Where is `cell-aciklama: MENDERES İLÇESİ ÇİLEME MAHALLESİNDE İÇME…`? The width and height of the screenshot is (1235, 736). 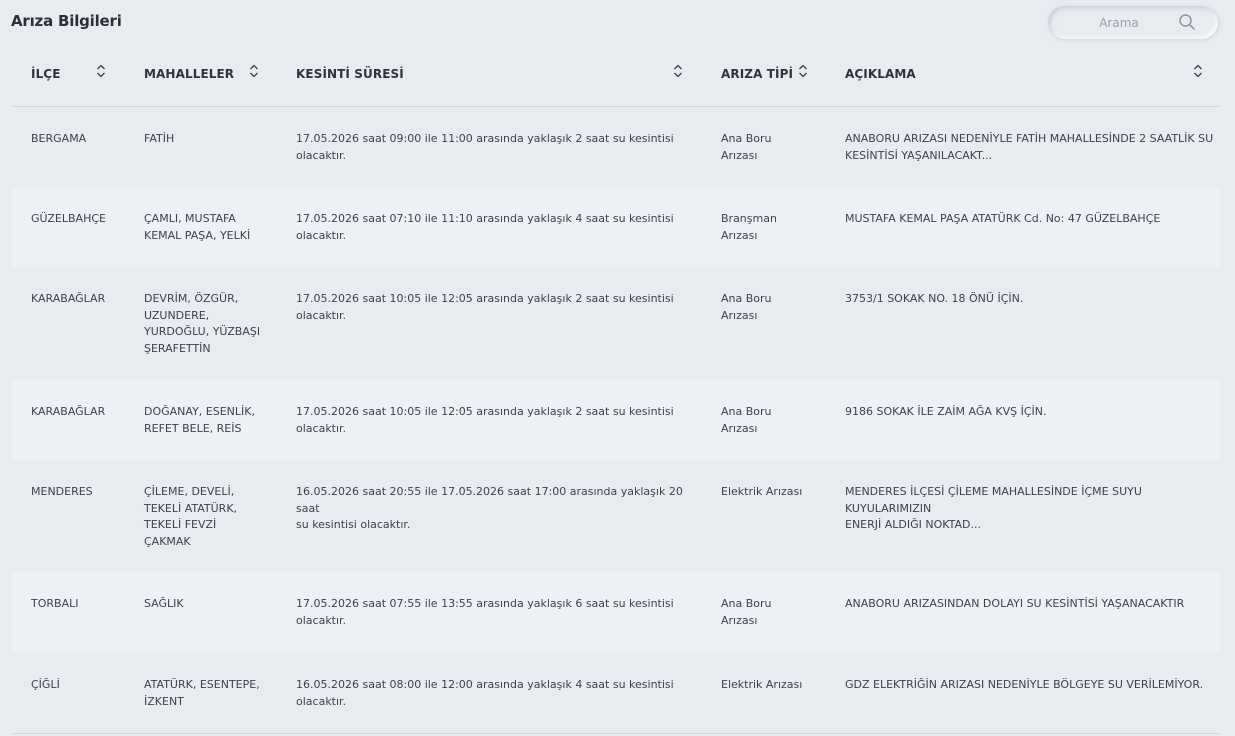
cell-aciklama: MENDERES İLÇESİ ÇİLEME MAHALLESİNDE İÇME… is located at coordinates (993, 508).